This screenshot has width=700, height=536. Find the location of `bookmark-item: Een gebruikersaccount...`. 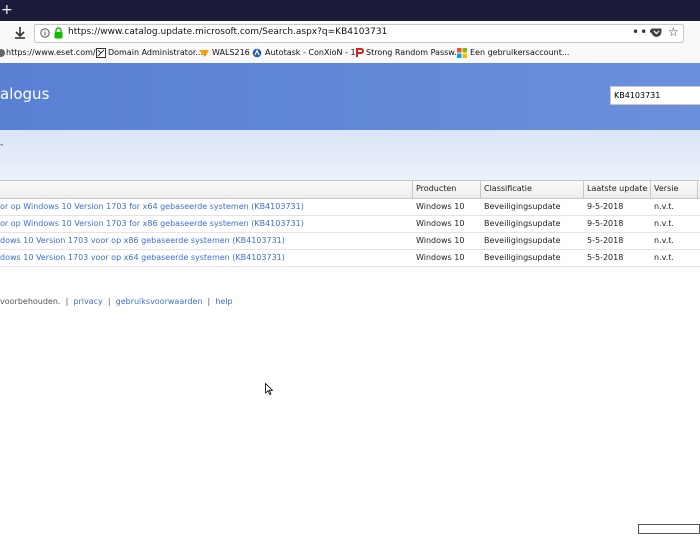

bookmark-item: Een gebruikersaccount... is located at coordinates (519, 52).